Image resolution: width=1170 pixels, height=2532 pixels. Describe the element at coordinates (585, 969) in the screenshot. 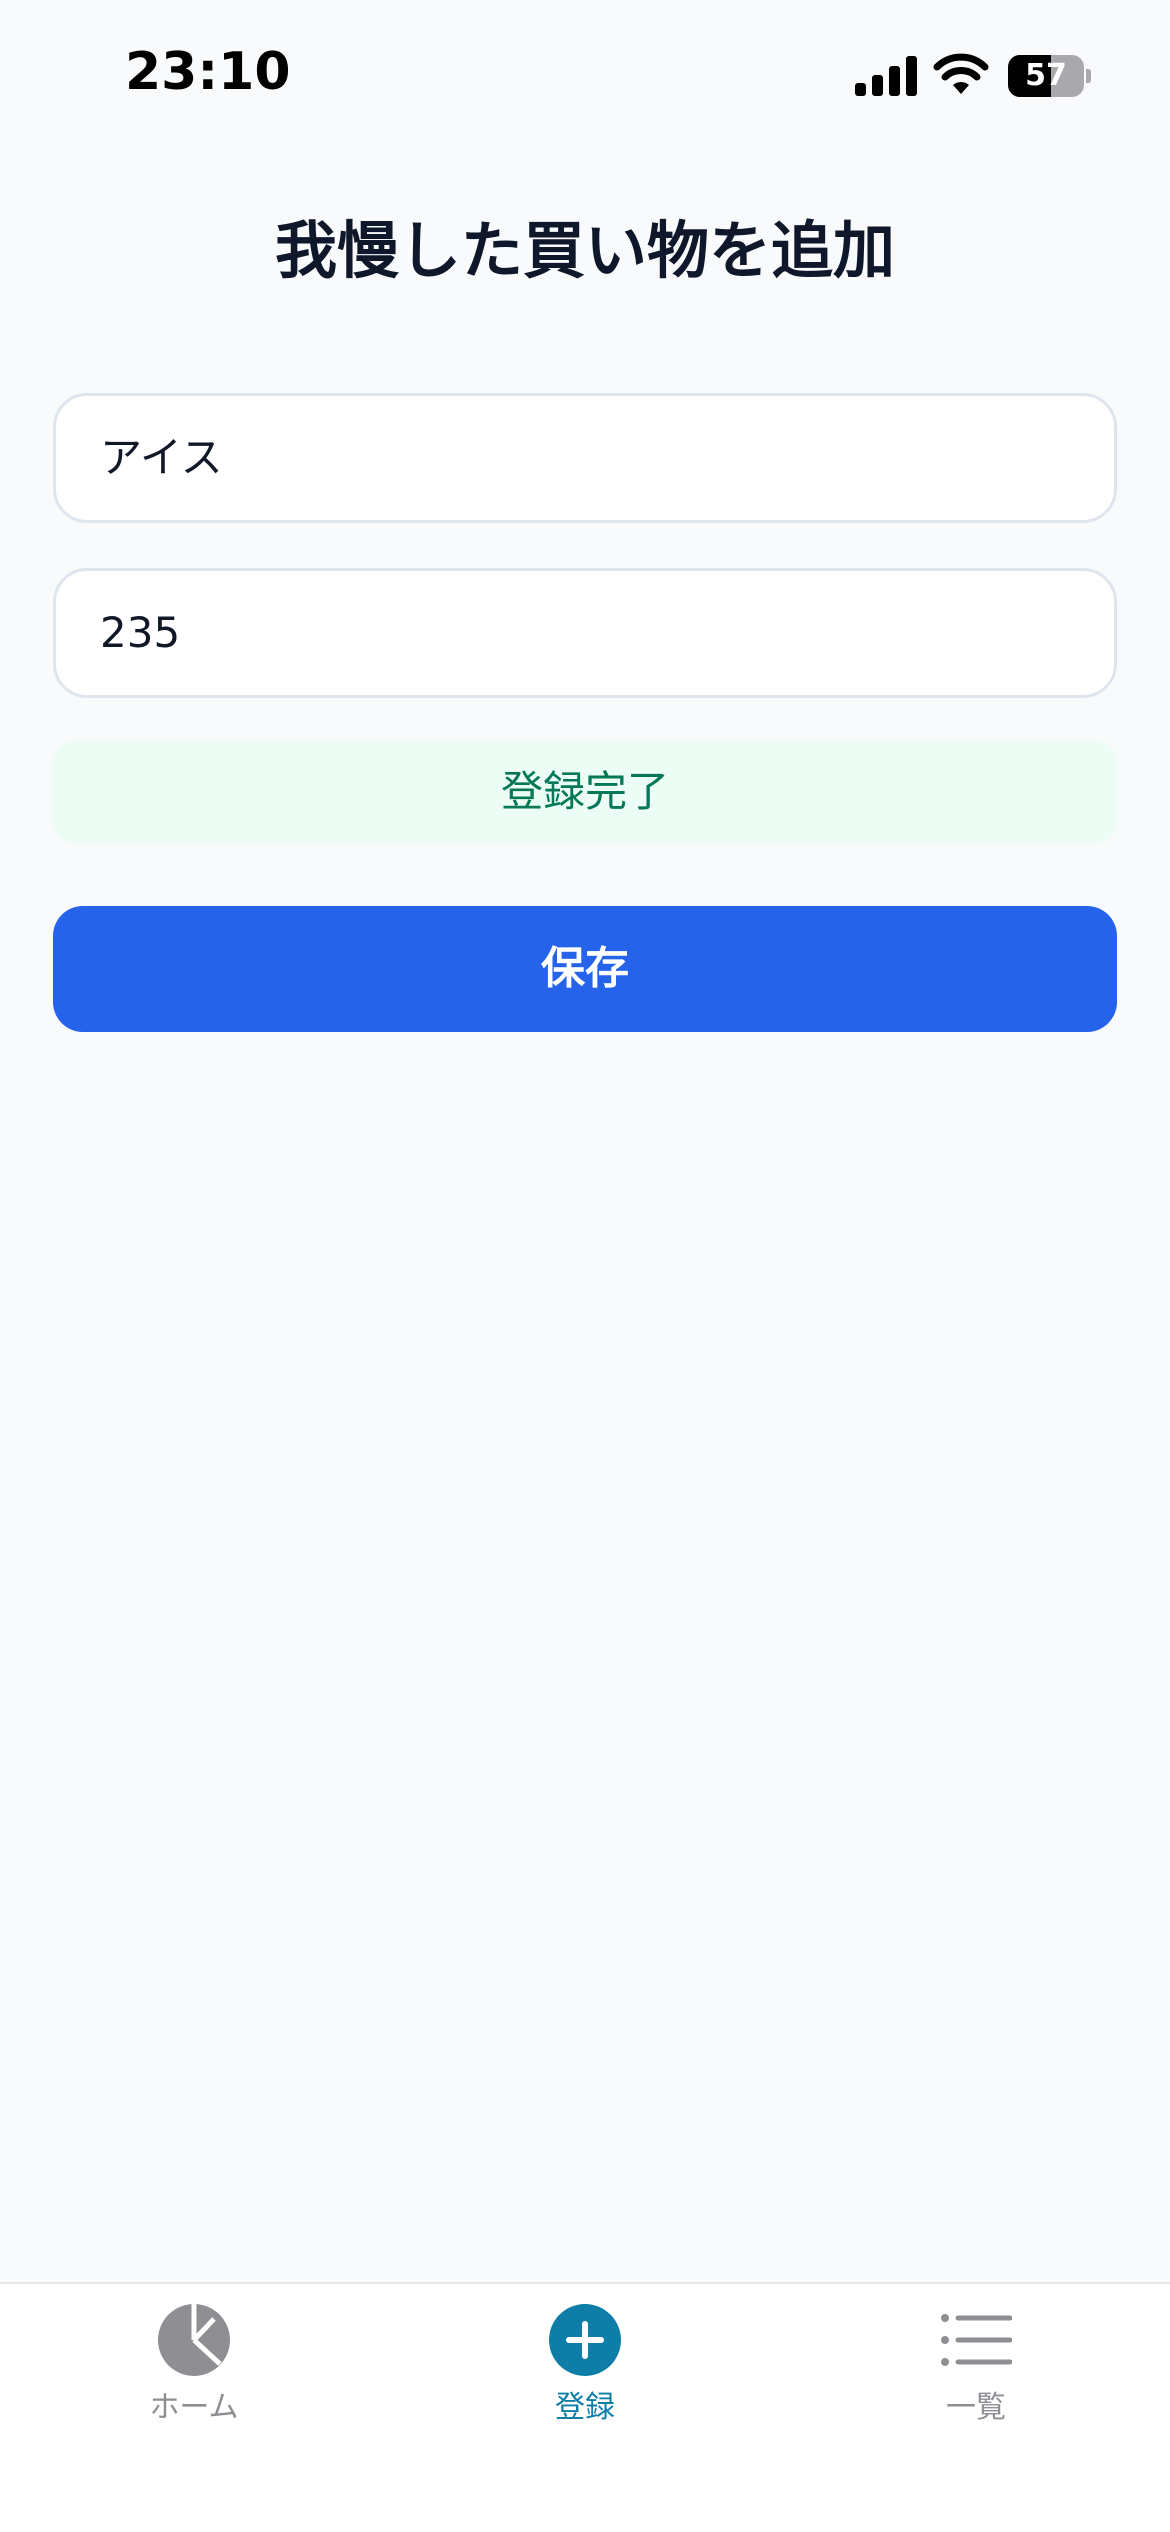

I see `save-button: 保存` at that location.